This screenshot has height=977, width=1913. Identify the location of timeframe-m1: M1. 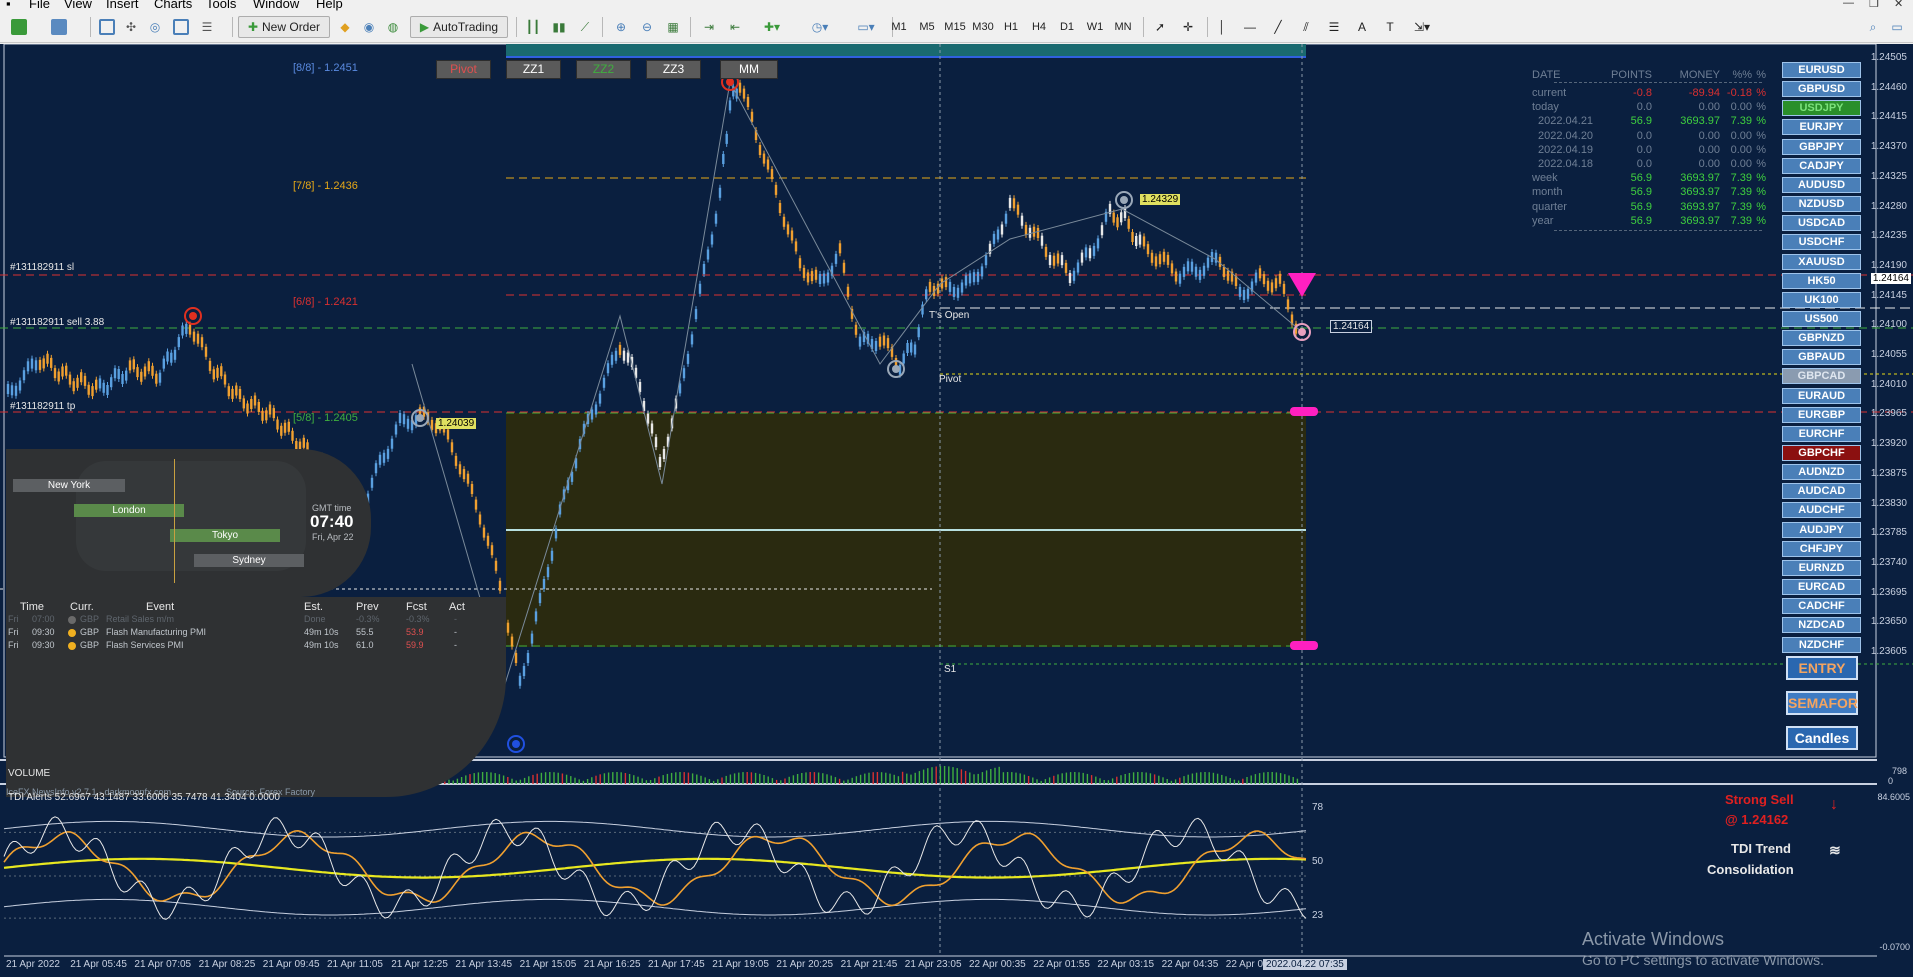
(899, 27).